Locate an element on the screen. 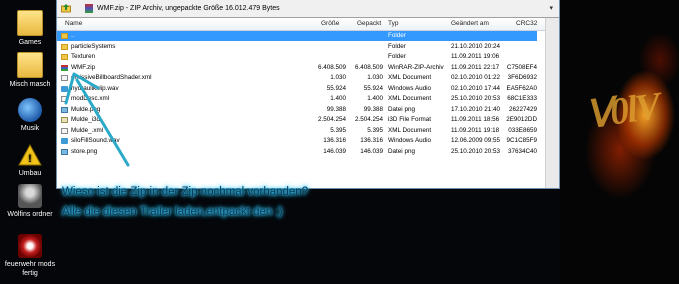 The width and height of the screenshot is (679, 284). desktop-icon-musik: Musik is located at coordinates (30, 115).